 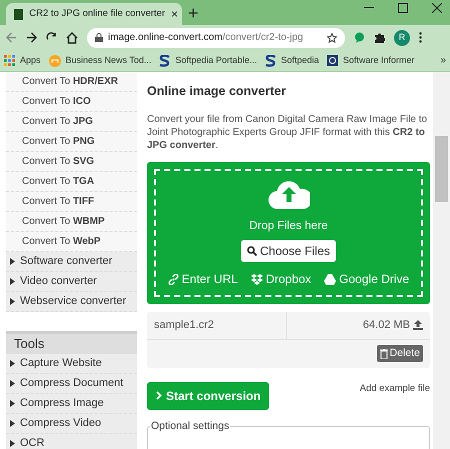 I want to click on category-link: Video converter, so click(x=71, y=282).